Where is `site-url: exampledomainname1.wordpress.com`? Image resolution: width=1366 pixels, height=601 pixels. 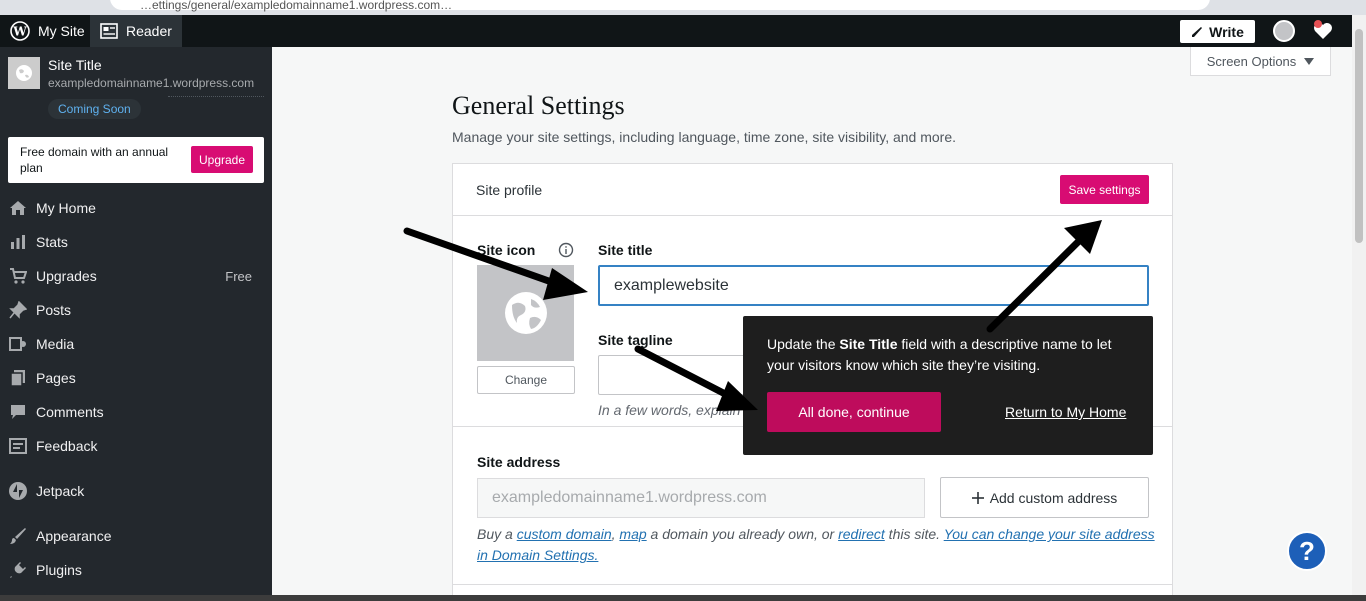 site-url: exampledomainname1.wordpress.com is located at coordinates (151, 83).